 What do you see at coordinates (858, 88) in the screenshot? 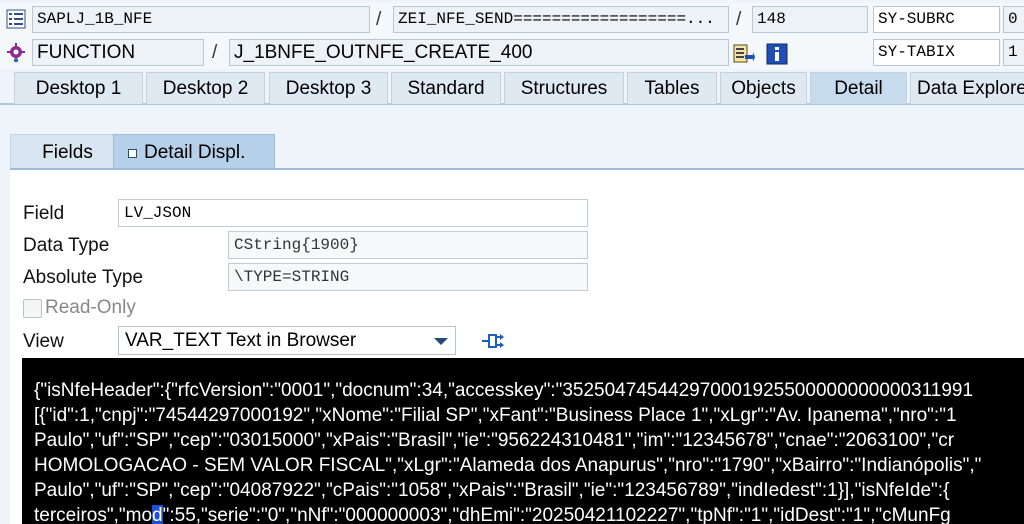
I see `tab-detail: Detail` at bounding box center [858, 88].